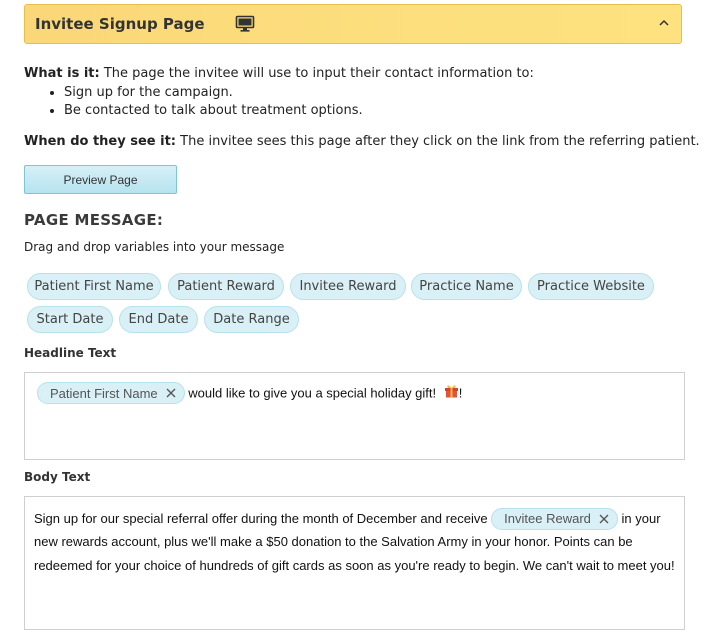 Image resolution: width=708 pixels, height=641 pixels. Describe the element at coordinates (94, 220) in the screenshot. I see `page-message-title: PAGE MESSAGE:` at that location.